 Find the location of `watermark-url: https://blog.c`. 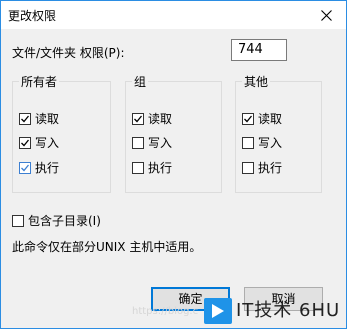

watermark-url: https://blog.c is located at coordinates (165, 311).